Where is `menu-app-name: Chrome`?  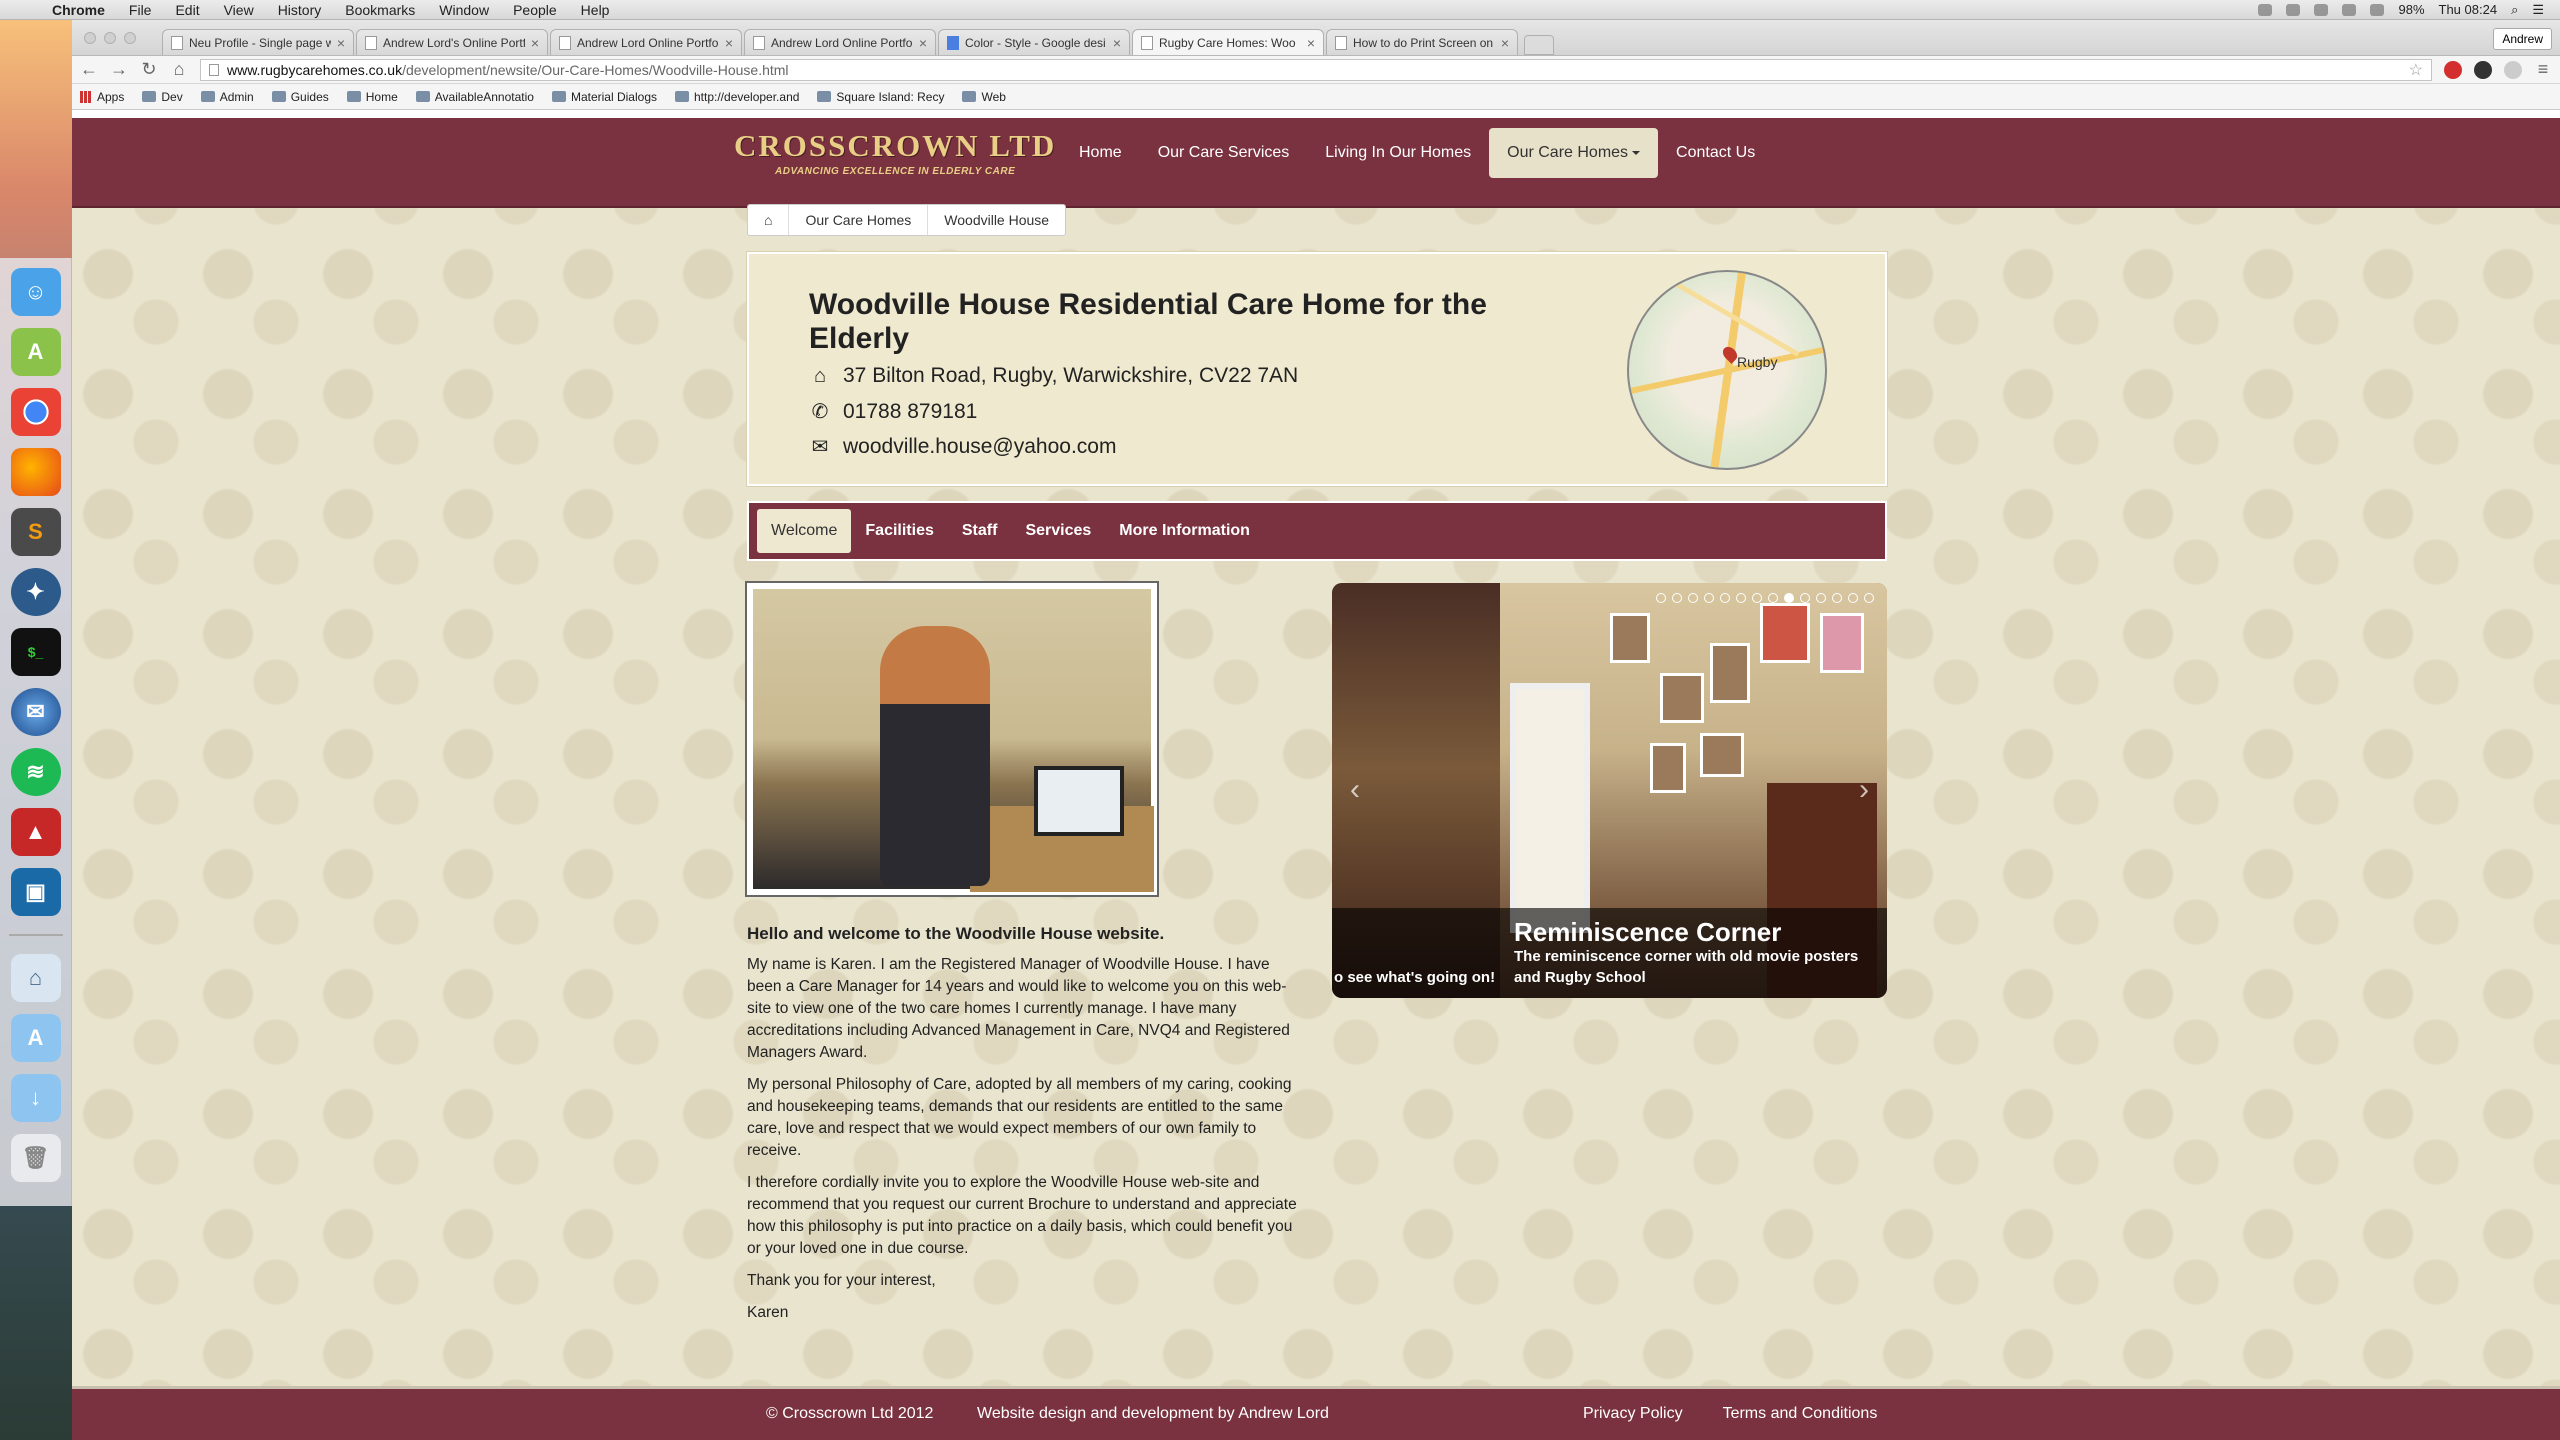 menu-app-name: Chrome is located at coordinates (78, 10).